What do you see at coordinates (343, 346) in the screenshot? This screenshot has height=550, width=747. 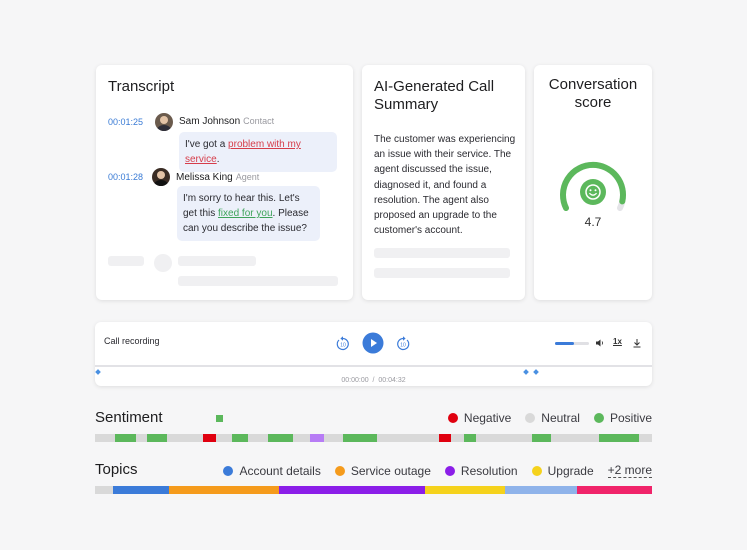 I see `rewind-label: 10` at bounding box center [343, 346].